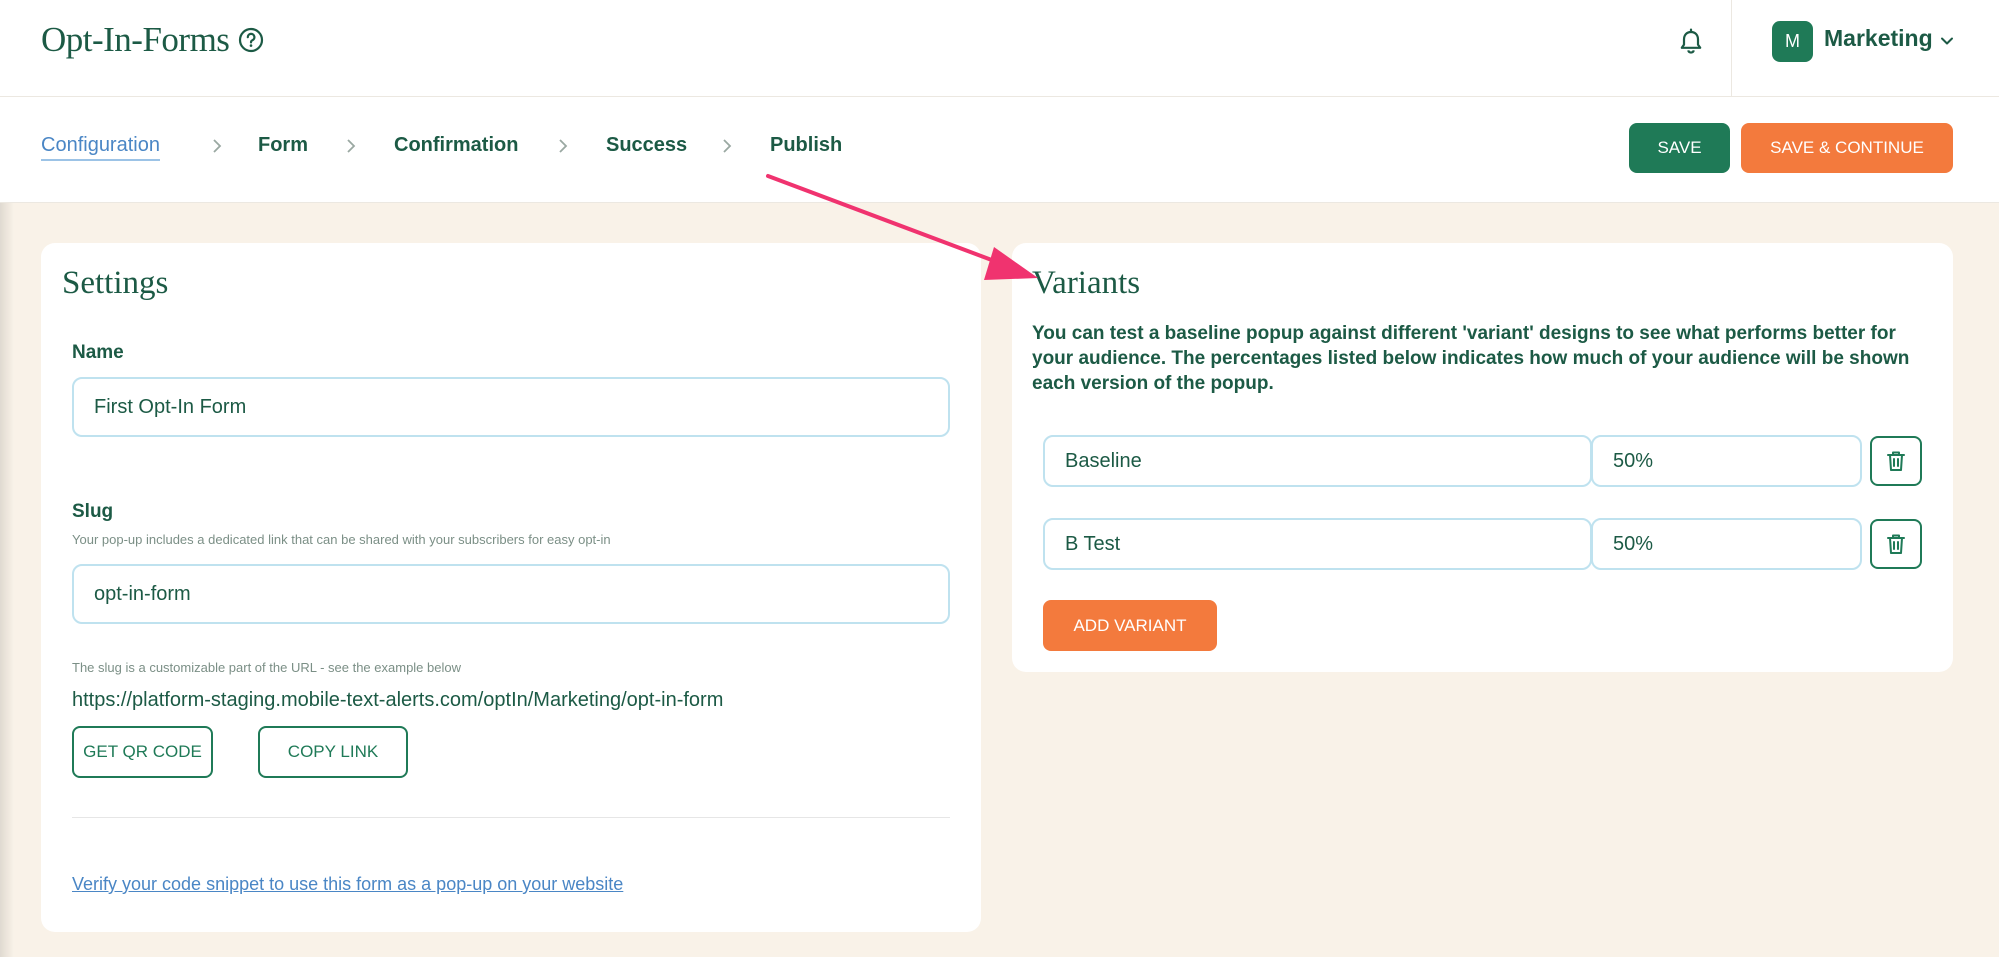 This screenshot has width=1999, height=957. What do you see at coordinates (1878, 38) in the screenshot?
I see `account-name: Marketing` at bounding box center [1878, 38].